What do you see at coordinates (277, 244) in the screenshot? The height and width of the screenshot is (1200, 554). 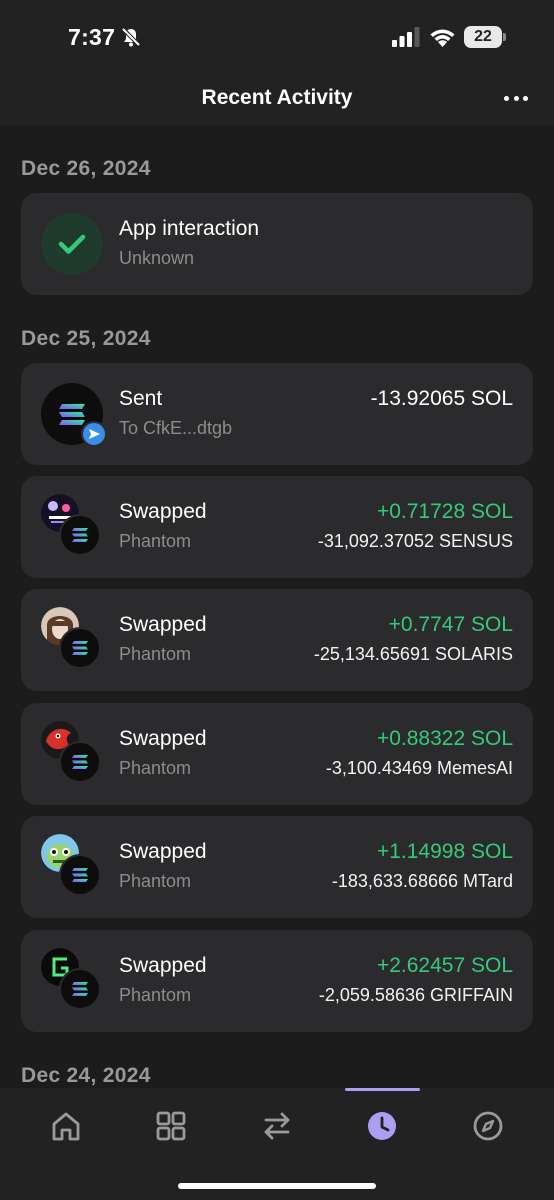 I see `activity-item-app-interaction: App interaction Unknown` at bounding box center [277, 244].